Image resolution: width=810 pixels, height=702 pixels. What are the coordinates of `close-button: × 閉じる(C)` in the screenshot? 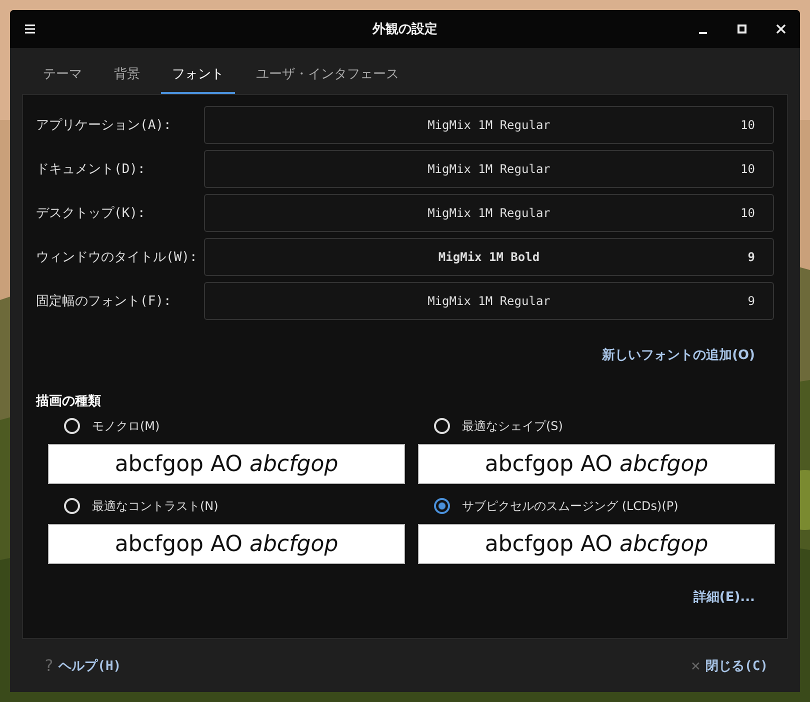 It's located at (729, 665).